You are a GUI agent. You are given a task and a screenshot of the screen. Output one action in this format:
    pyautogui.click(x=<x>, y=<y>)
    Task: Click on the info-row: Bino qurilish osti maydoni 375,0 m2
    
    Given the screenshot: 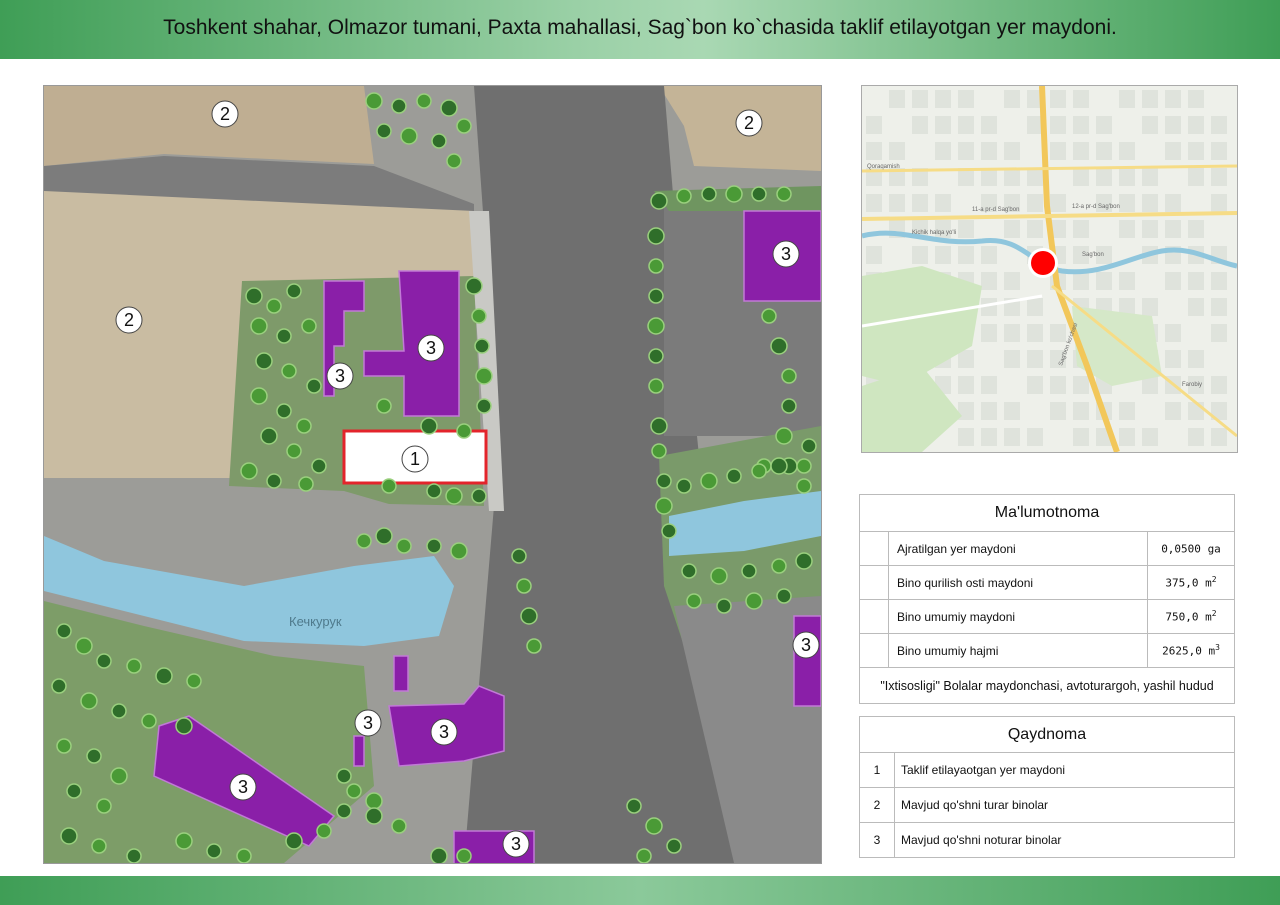 What is the action you would take?
    pyautogui.click(x=1047, y=582)
    